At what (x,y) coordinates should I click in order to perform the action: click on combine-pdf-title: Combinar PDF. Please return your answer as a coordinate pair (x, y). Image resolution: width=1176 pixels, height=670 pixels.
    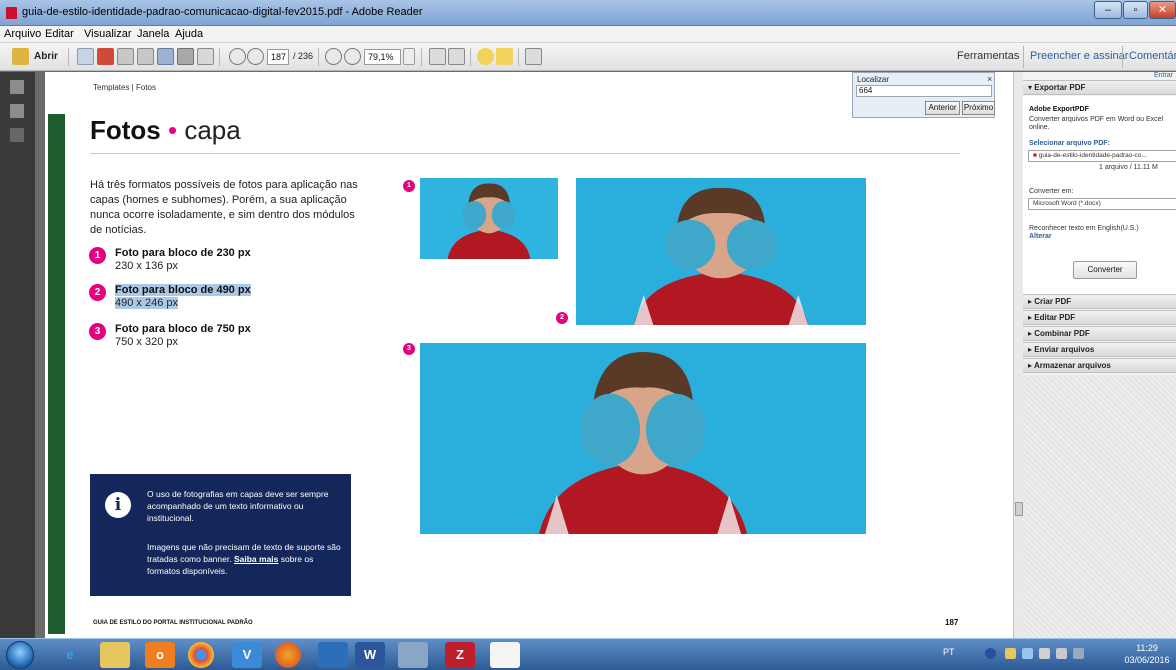
    Looking at the image, I should click on (1062, 333).